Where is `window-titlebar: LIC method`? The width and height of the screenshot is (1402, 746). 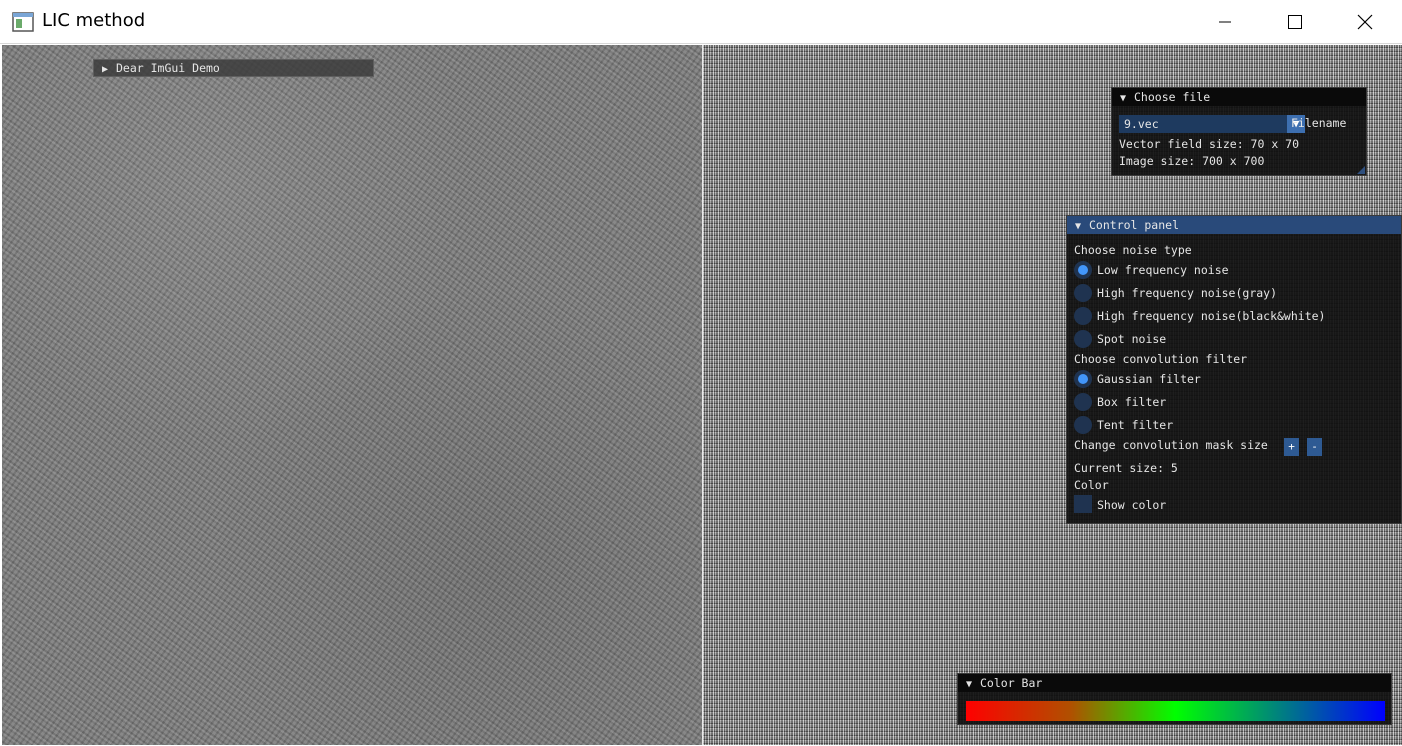
window-titlebar: LIC method is located at coordinates (701, 22).